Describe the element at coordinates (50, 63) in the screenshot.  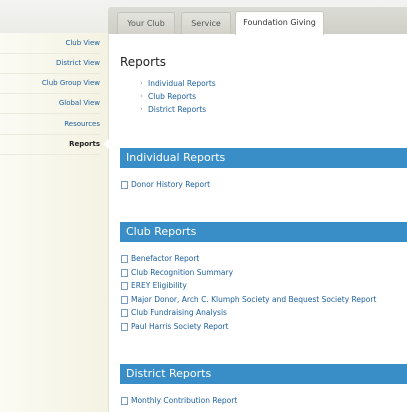
I see `sidebar-item-district-view: District View` at that location.